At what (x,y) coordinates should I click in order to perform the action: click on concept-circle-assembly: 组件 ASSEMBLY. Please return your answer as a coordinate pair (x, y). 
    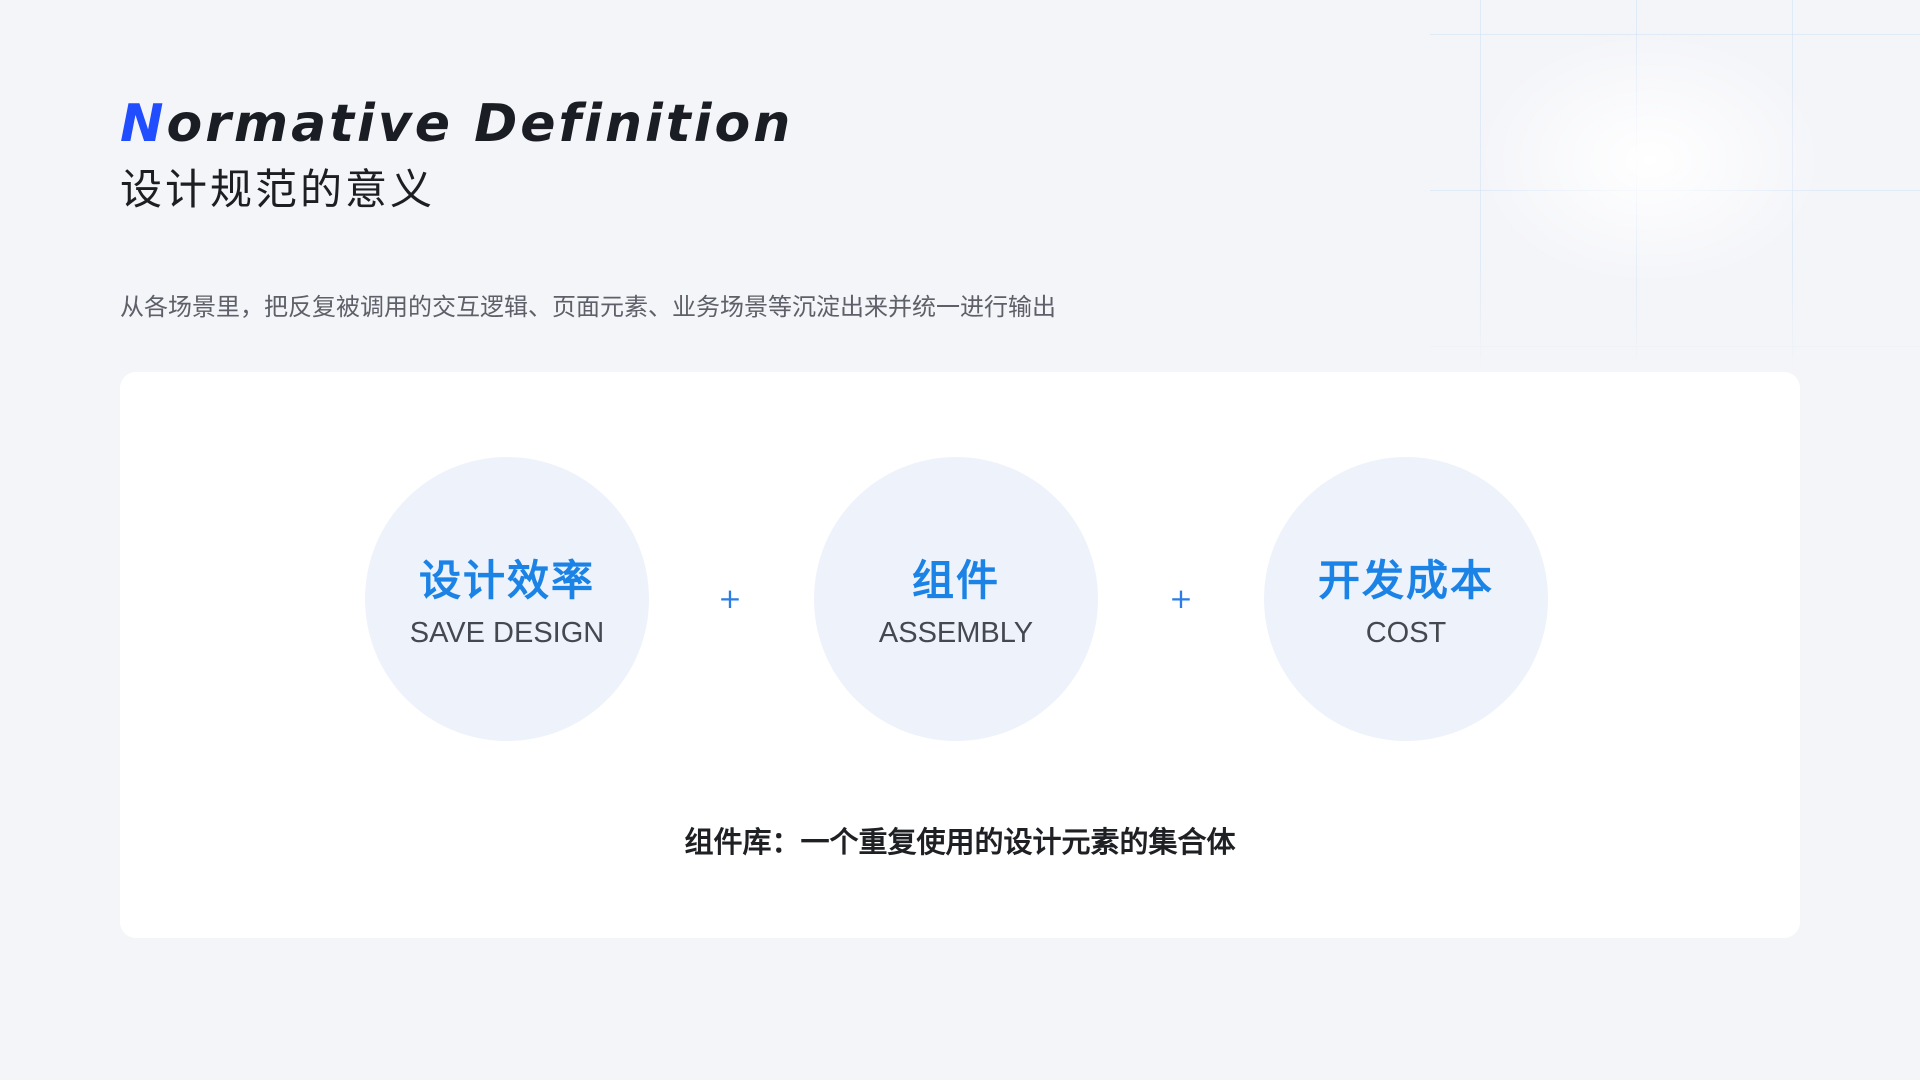
    Looking at the image, I should click on (956, 599).